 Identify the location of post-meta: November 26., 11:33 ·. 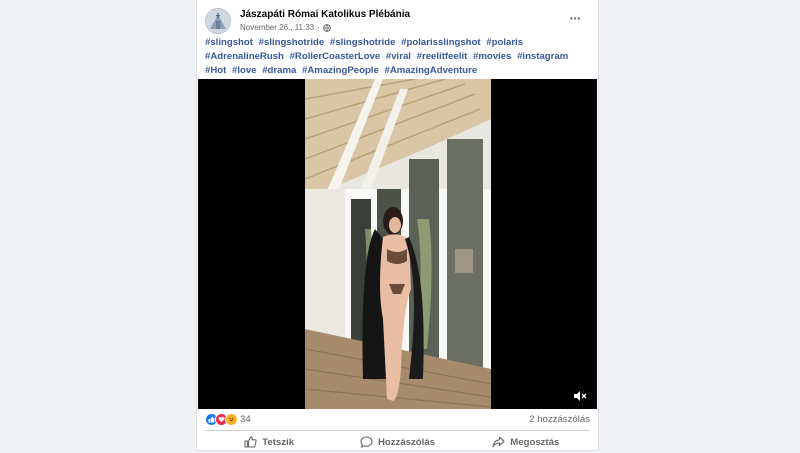
(285, 27).